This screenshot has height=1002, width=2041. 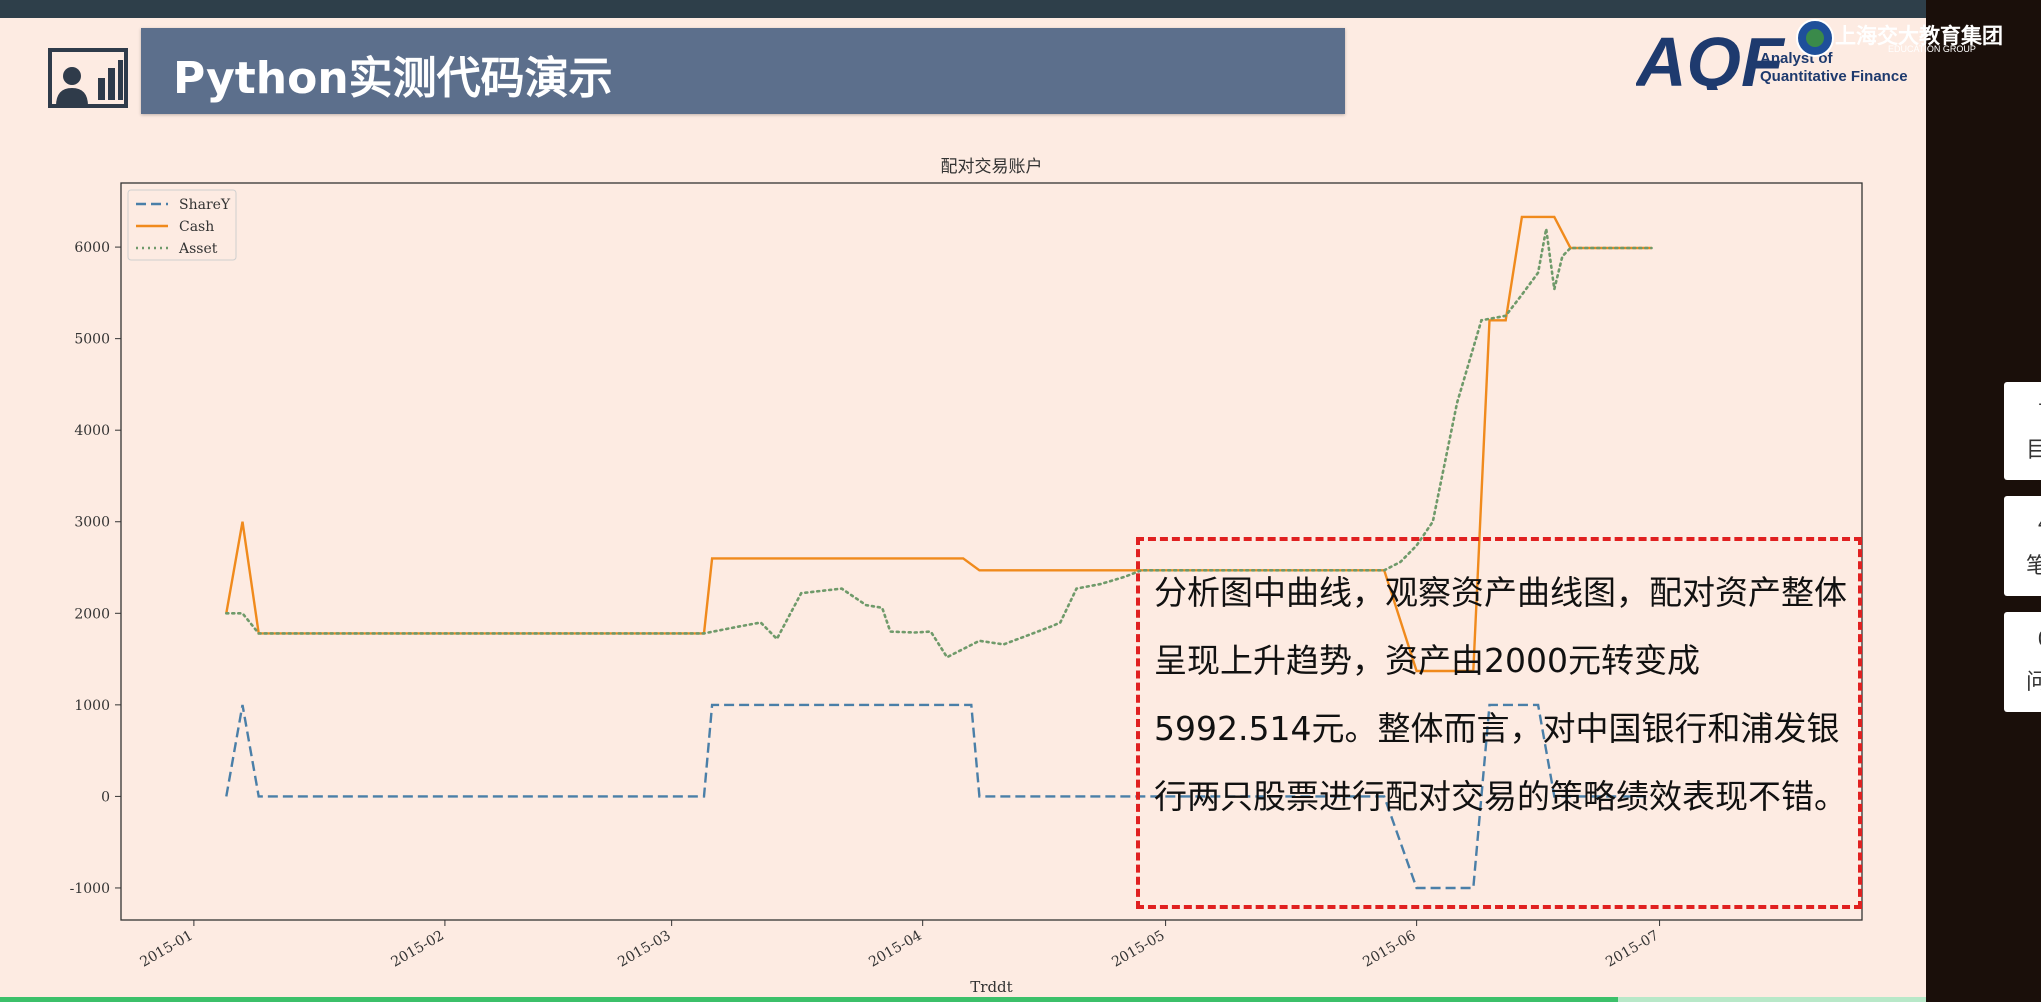 What do you see at coordinates (92, 248) in the screenshot?
I see `y-tick-label: 6000` at bounding box center [92, 248].